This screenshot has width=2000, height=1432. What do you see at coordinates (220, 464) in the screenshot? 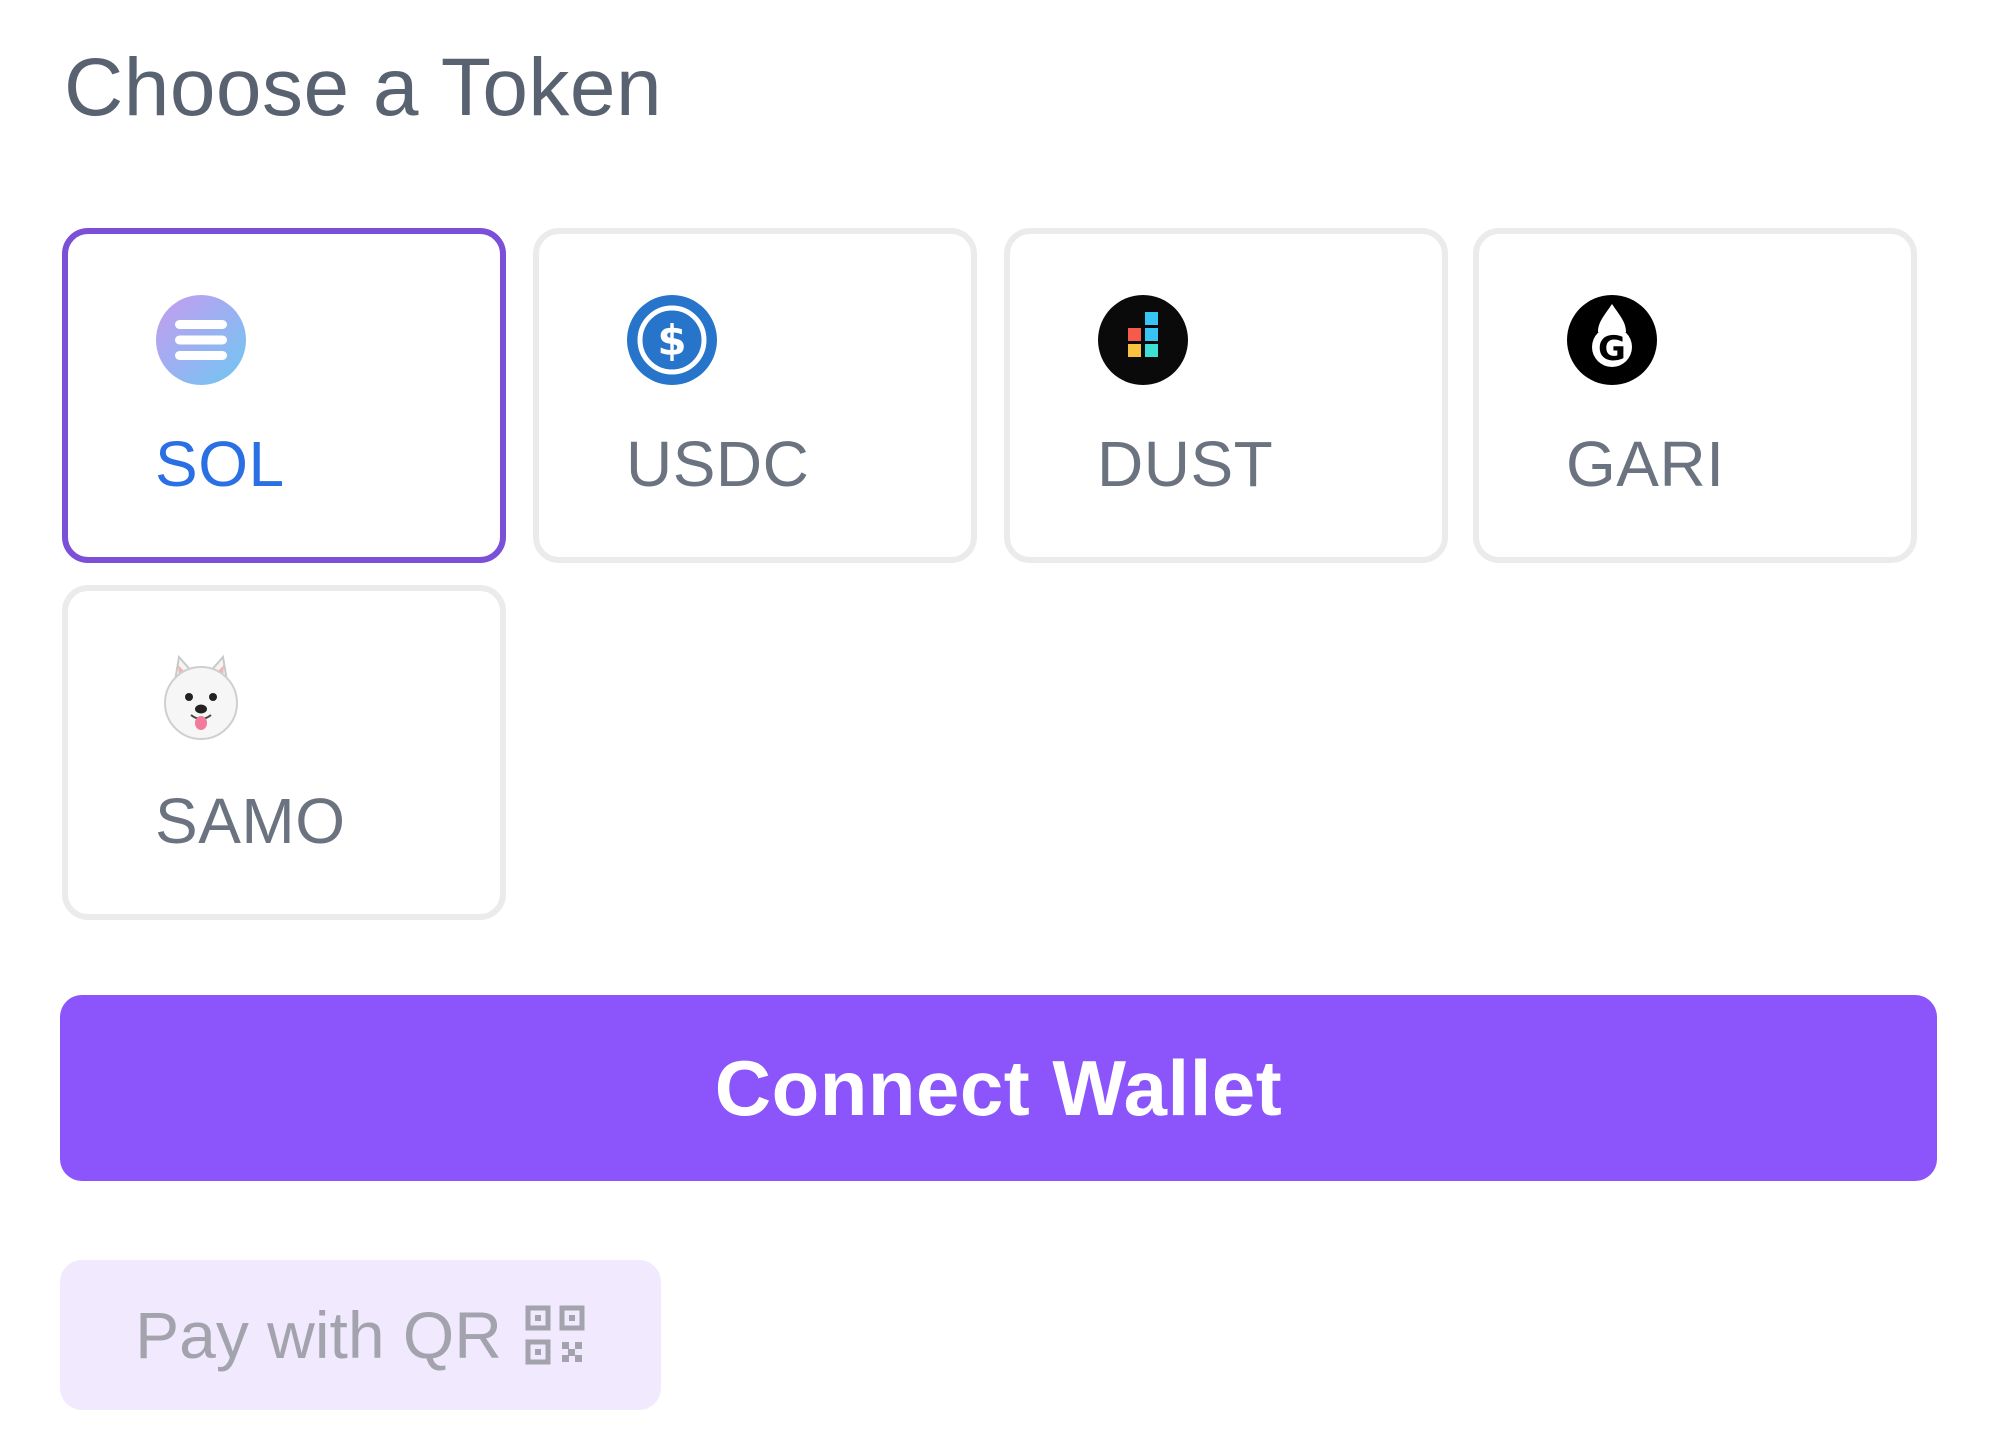
I see `token-label-sol: SOL` at bounding box center [220, 464].